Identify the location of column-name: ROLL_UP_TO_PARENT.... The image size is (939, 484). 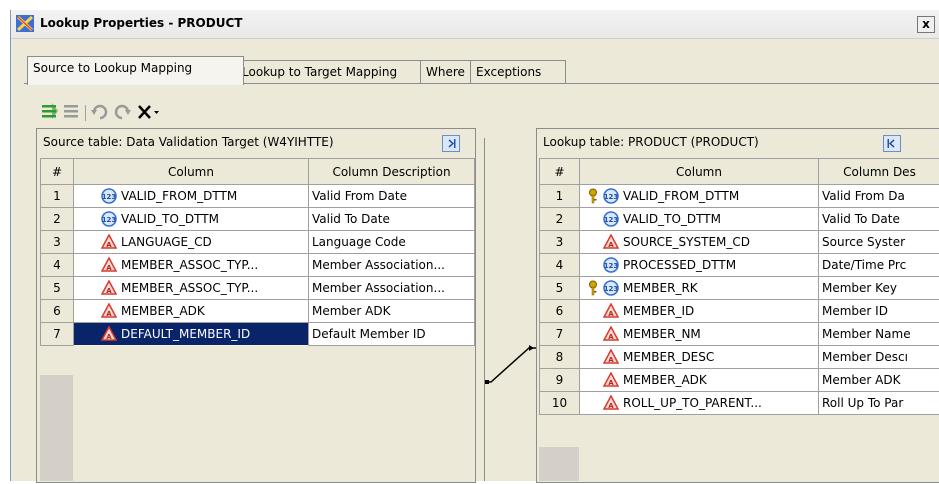
(692, 403).